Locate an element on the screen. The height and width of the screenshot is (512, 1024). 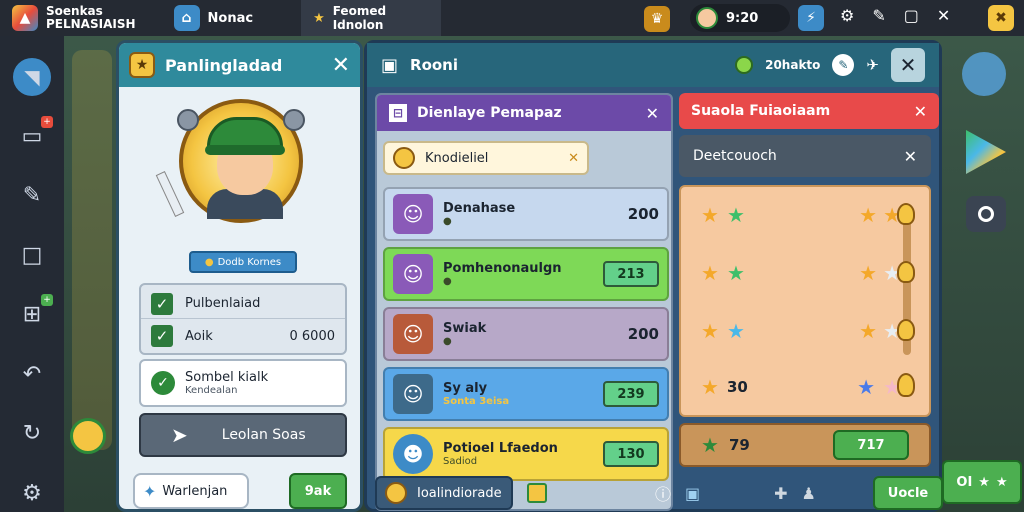
send-button-label: Leolan Soas is located at coordinates (263, 435).